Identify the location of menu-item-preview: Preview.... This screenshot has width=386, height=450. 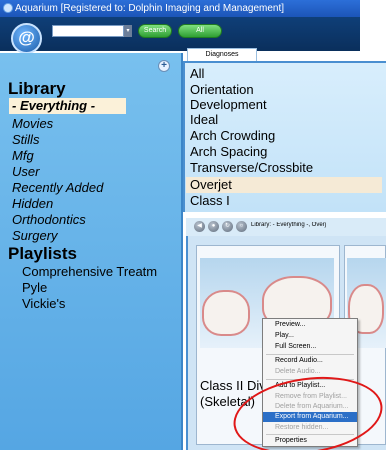
(310, 325).